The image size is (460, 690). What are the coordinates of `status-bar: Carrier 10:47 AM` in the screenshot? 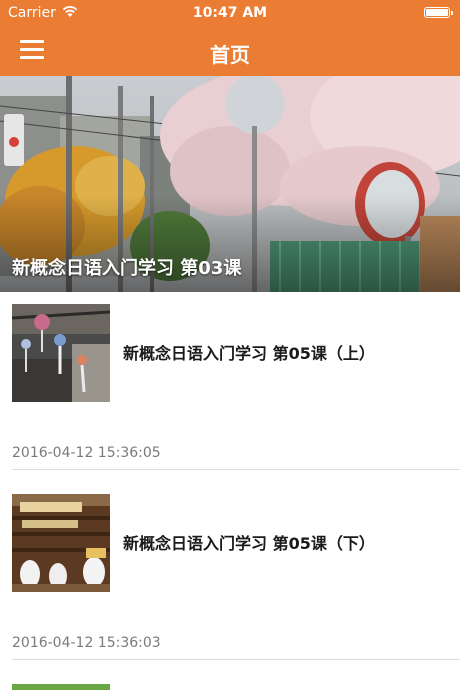 It's located at (230, 13).